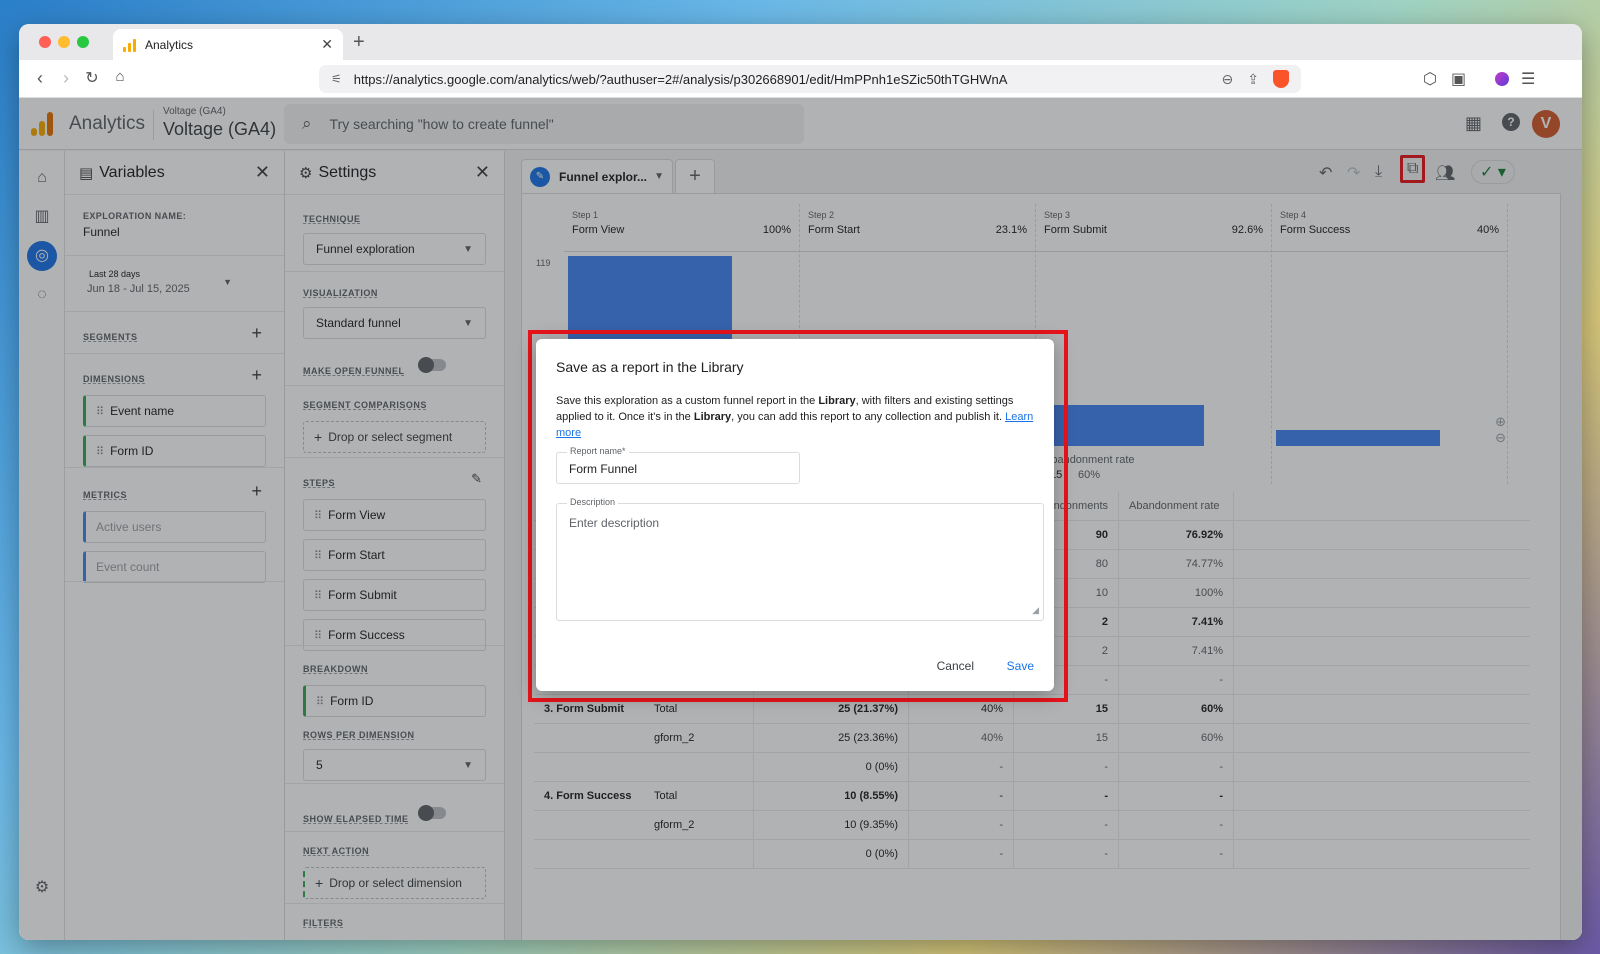 The image size is (1600, 954). I want to click on share-icon: ⇪, so click(1253, 79).